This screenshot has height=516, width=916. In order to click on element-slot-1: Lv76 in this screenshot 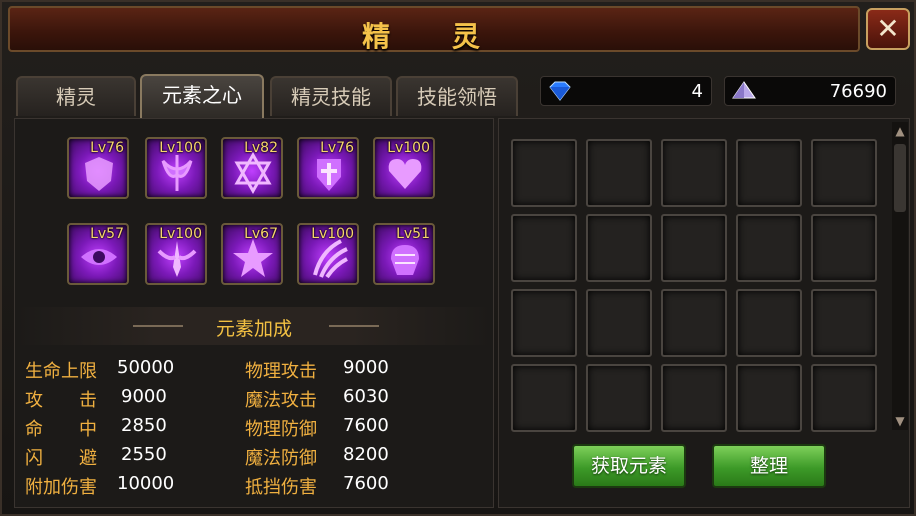, I will do `click(98, 168)`.